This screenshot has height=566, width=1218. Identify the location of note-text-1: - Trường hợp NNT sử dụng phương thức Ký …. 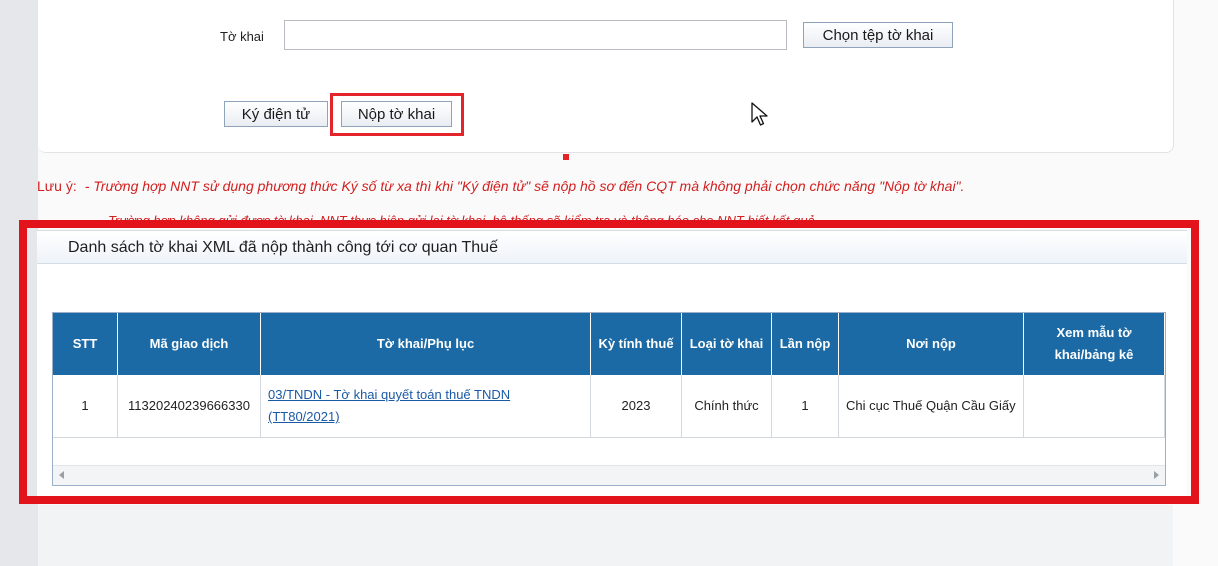
(524, 186).